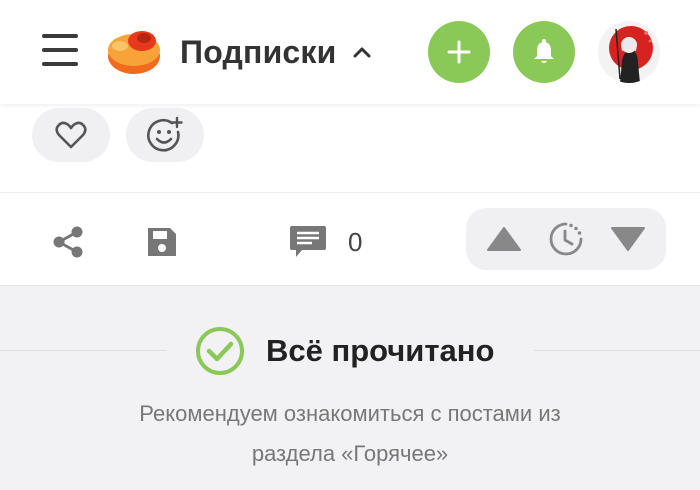 This screenshot has width=700, height=490. What do you see at coordinates (308, 241) in the screenshot?
I see `comment-icon` at bounding box center [308, 241].